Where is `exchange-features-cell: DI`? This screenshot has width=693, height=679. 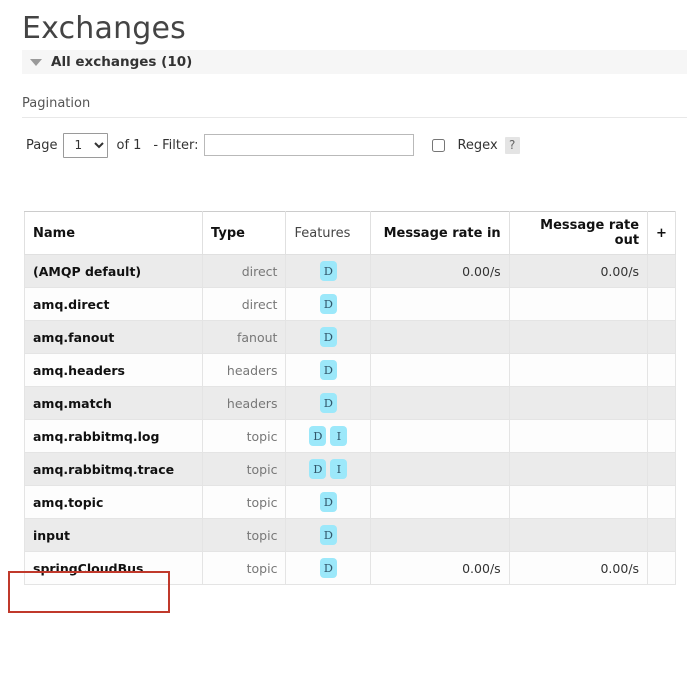
exchange-features-cell: DI is located at coordinates (328, 436).